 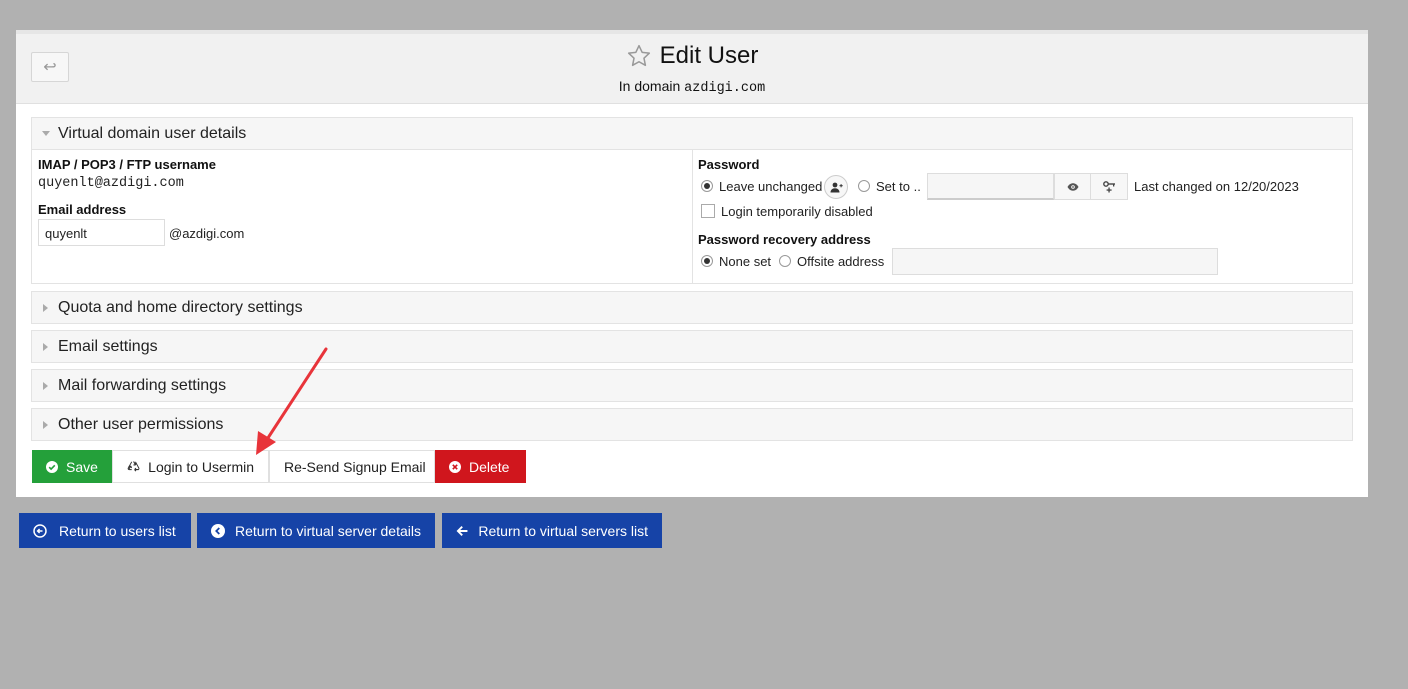 I want to click on eye-icon, so click(x=1072, y=186).